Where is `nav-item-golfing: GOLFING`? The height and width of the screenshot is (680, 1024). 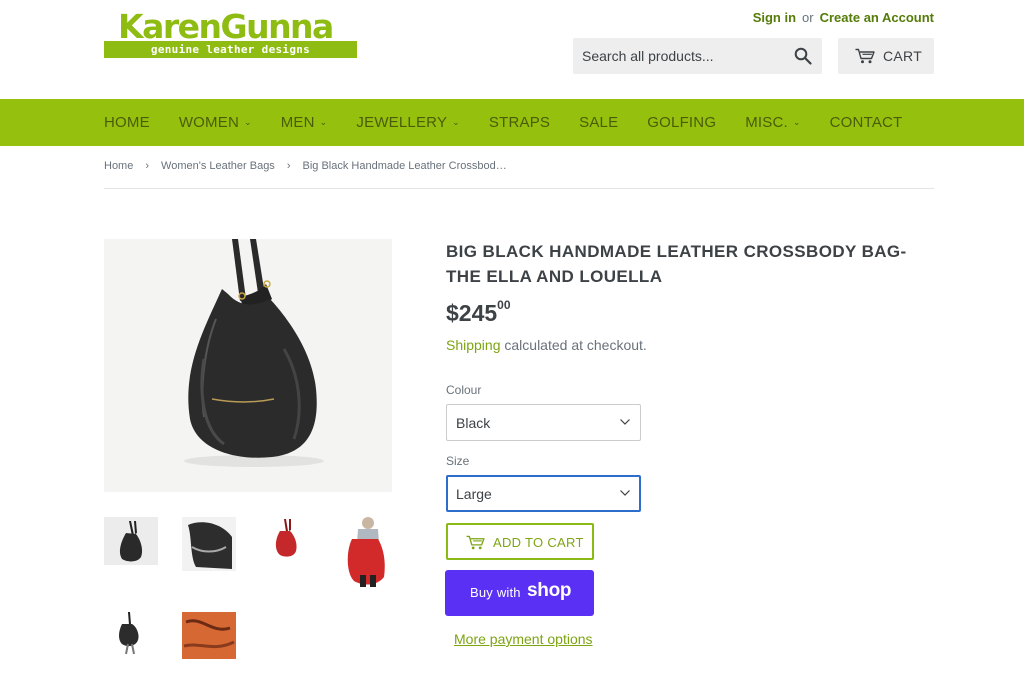 nav-item-golfing: GOLFING is located at coordinates (681, 122).